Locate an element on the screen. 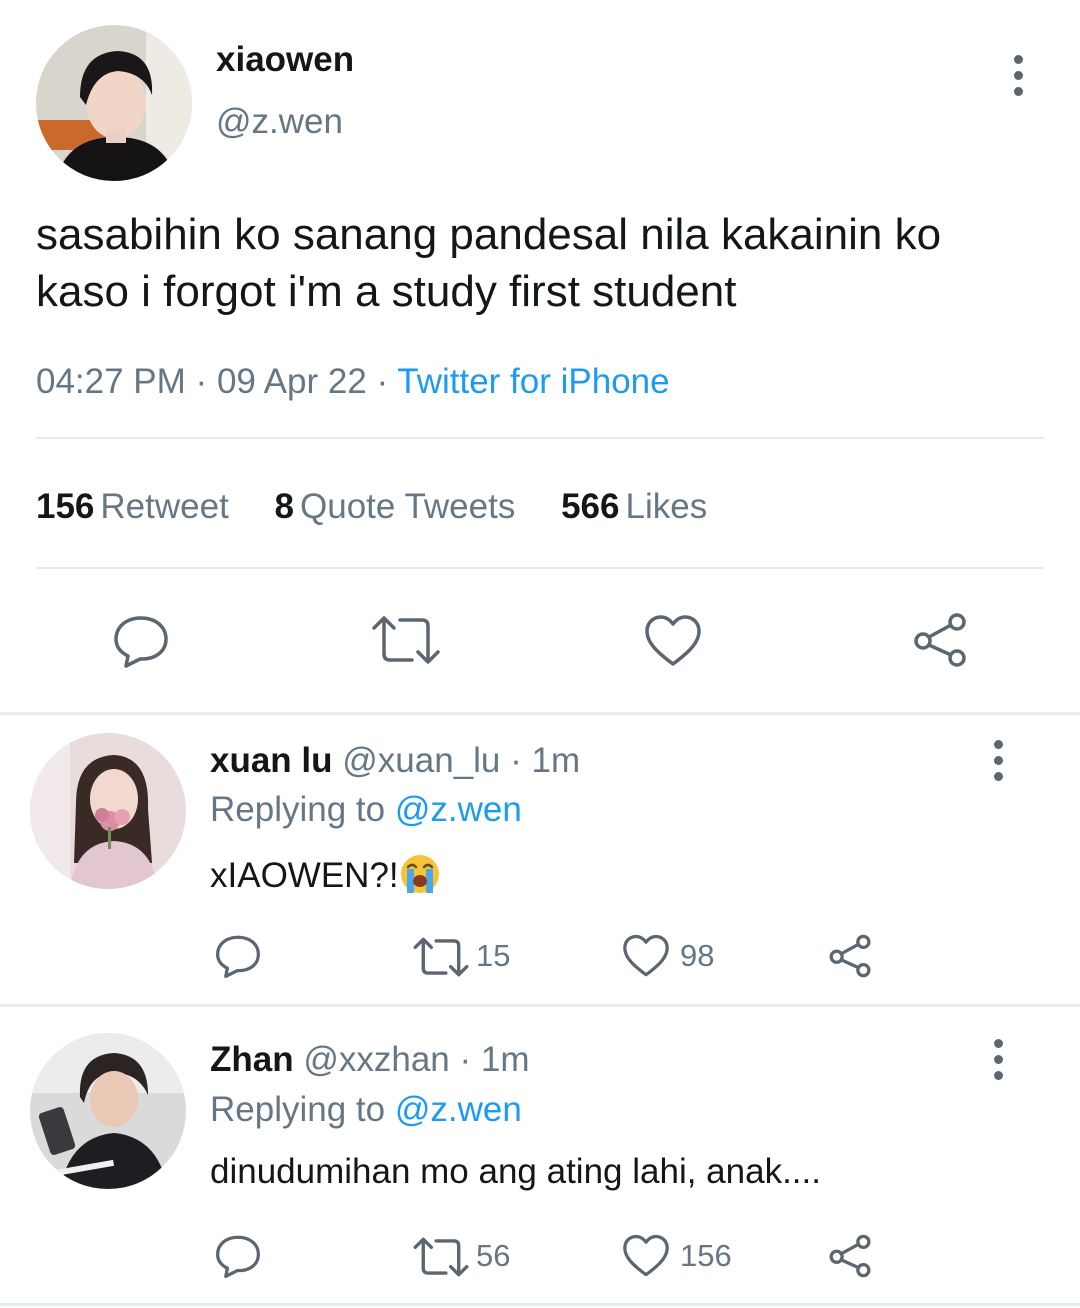 The image size is (1080, 1308). likes-count: 566 is located at coordinates (590, 506).